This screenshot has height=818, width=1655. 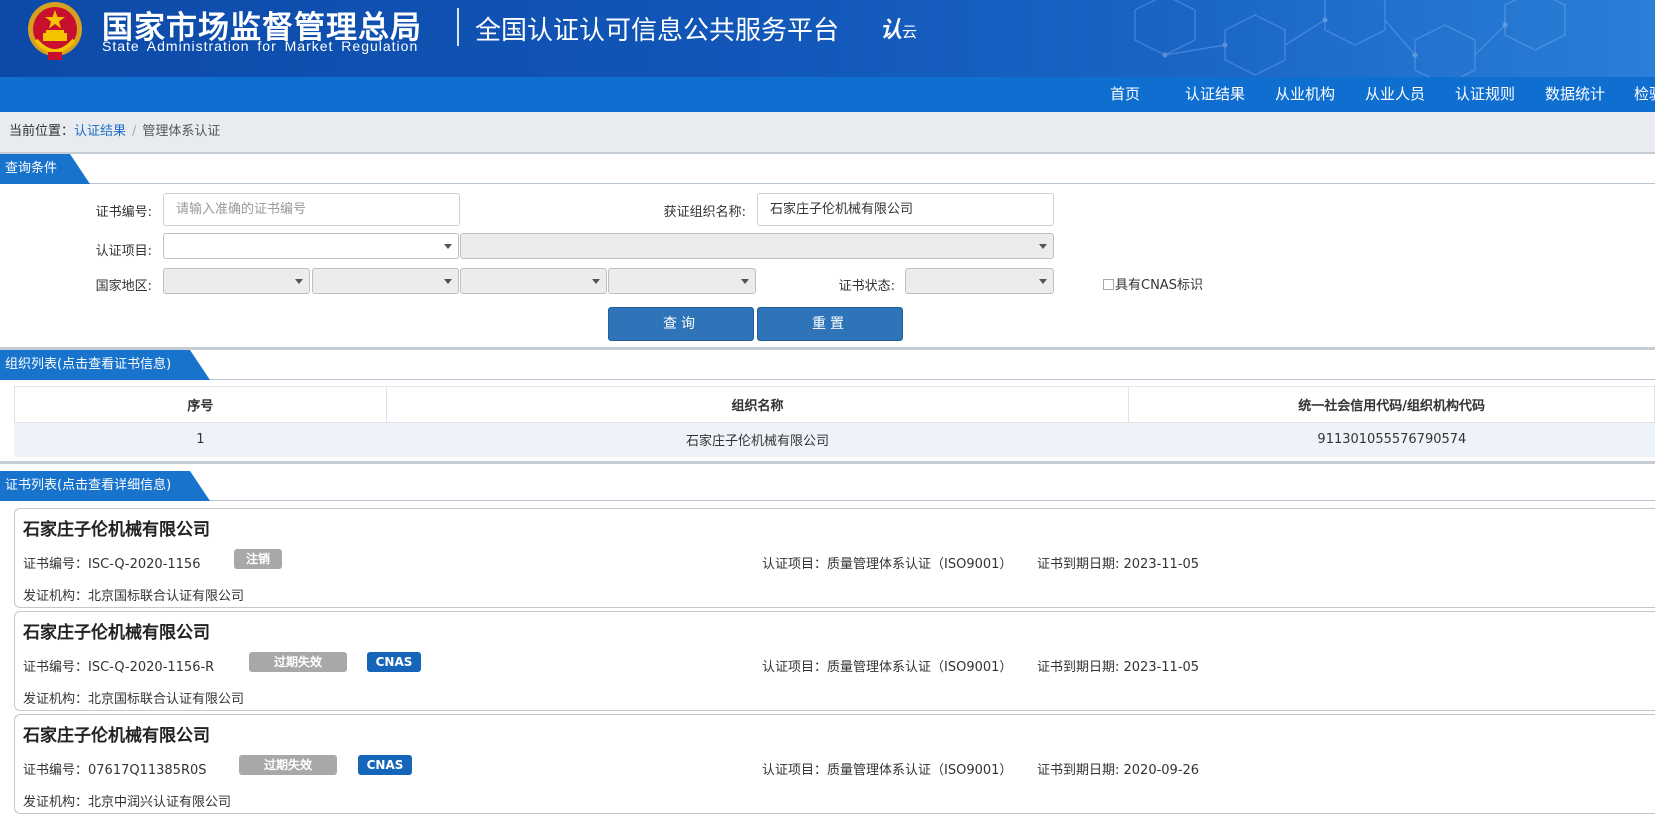 What do you see at coordinates (1575, 94) in the screenshot?
I see `nav-item-statistics: 数据统计` at bounding box center [1575, 94].